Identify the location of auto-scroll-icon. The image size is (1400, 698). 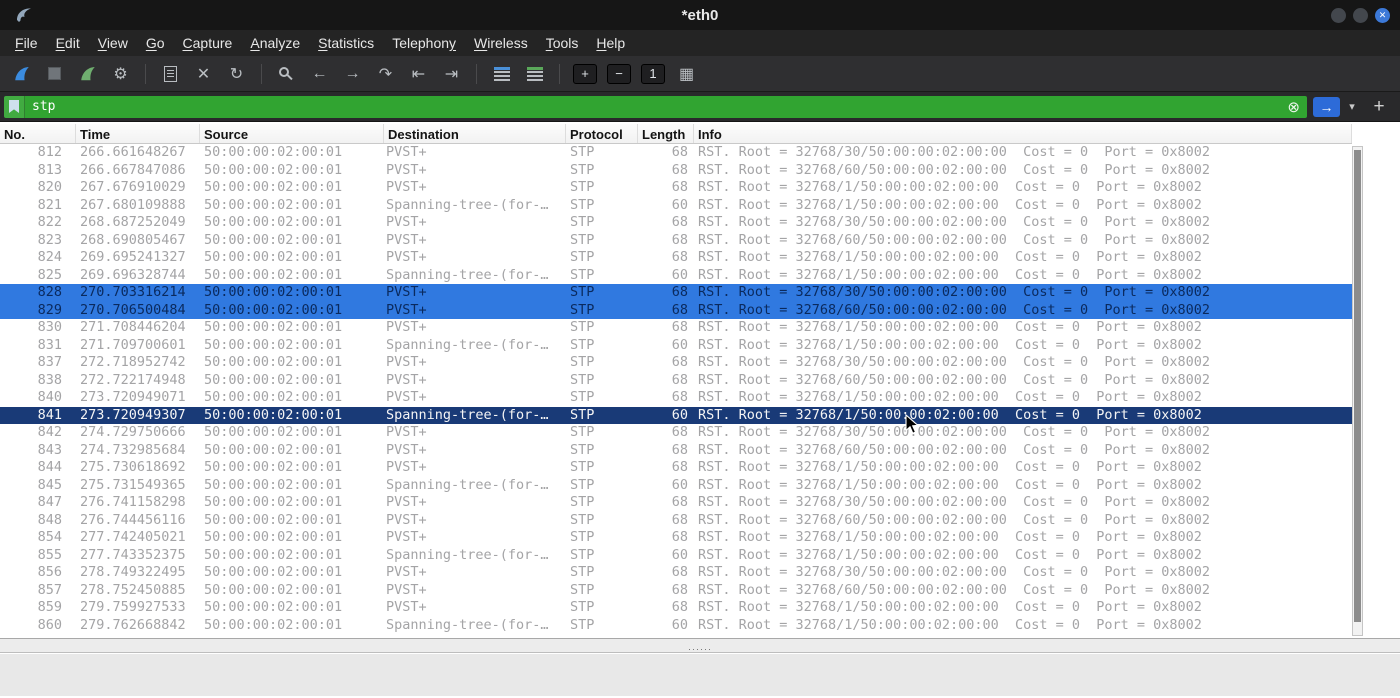
(501, 74).